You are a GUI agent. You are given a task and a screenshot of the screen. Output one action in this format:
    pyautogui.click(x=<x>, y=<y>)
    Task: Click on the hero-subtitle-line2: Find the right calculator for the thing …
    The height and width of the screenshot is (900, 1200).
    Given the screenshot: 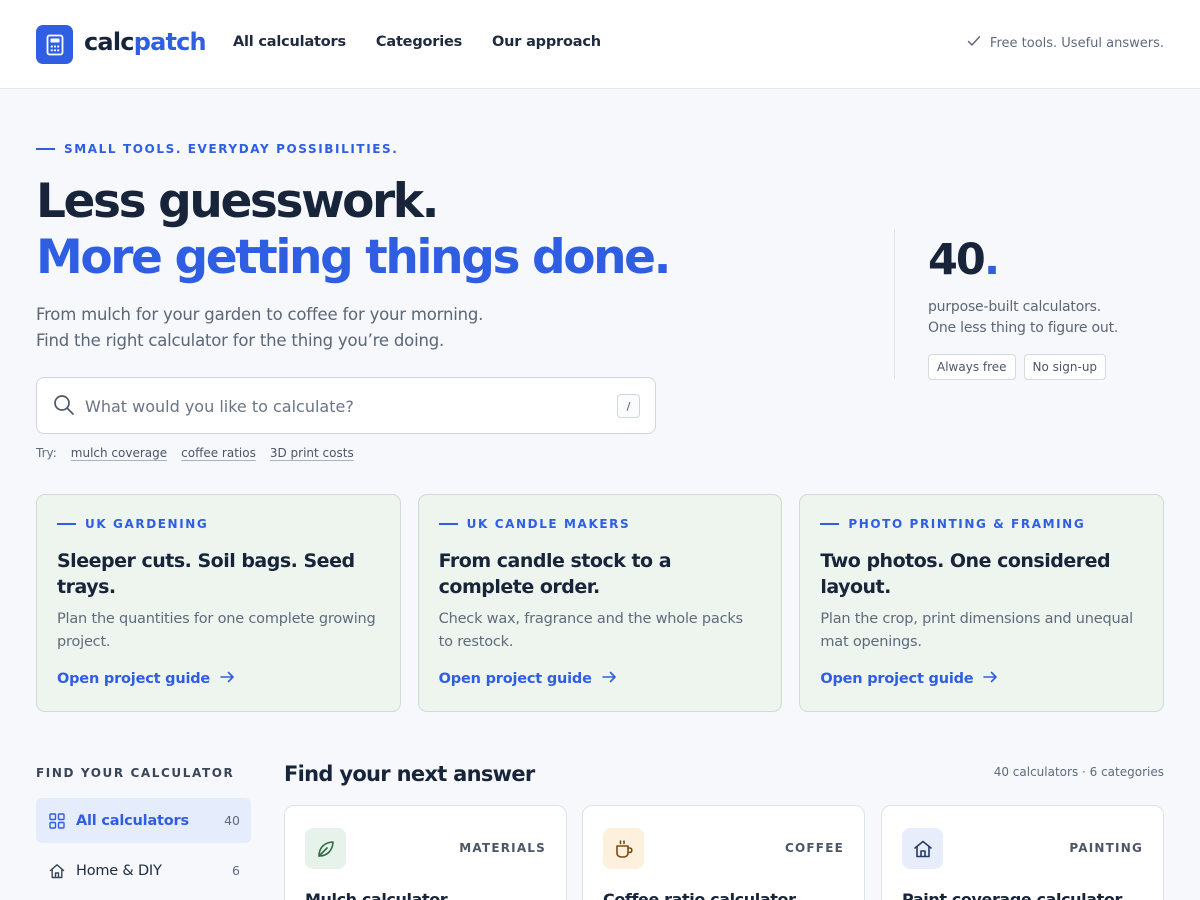 What is the action you would take?
    pyautogui.click(x=240, y=340)
    